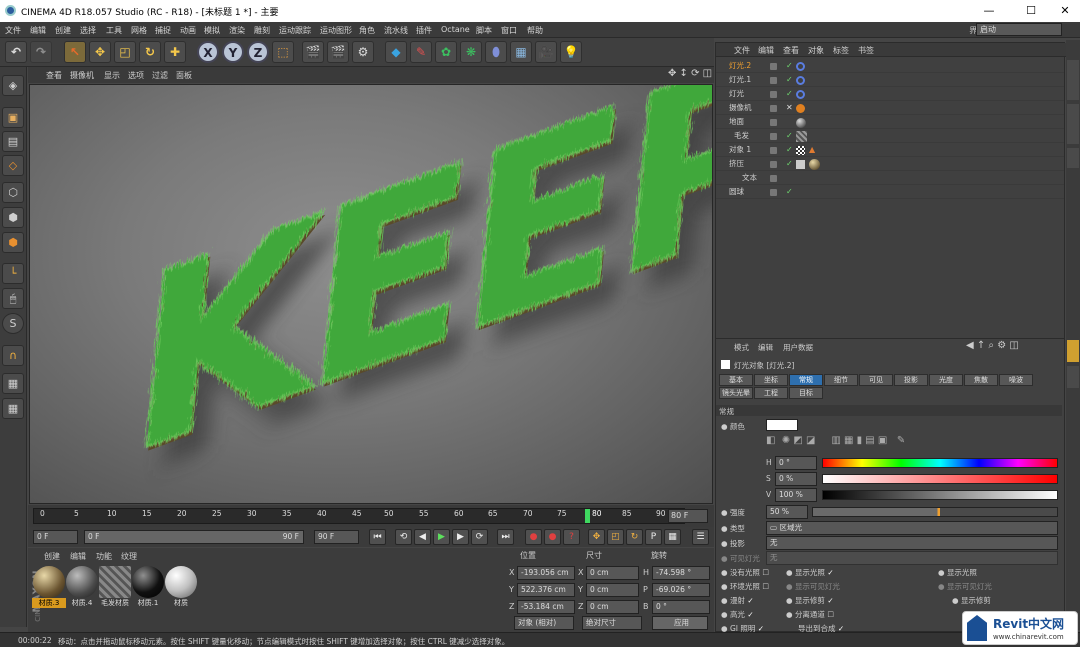 The height and width of the screenshot is (647, 1080). I want to click on tab-basic: 基本, so click(736, 380).